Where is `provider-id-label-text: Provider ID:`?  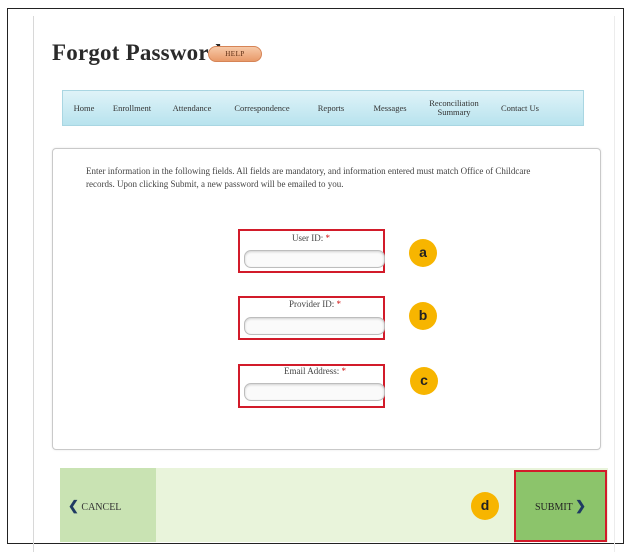 provider-id-label-text: Provider ID: is located at coordinates (312, 304).